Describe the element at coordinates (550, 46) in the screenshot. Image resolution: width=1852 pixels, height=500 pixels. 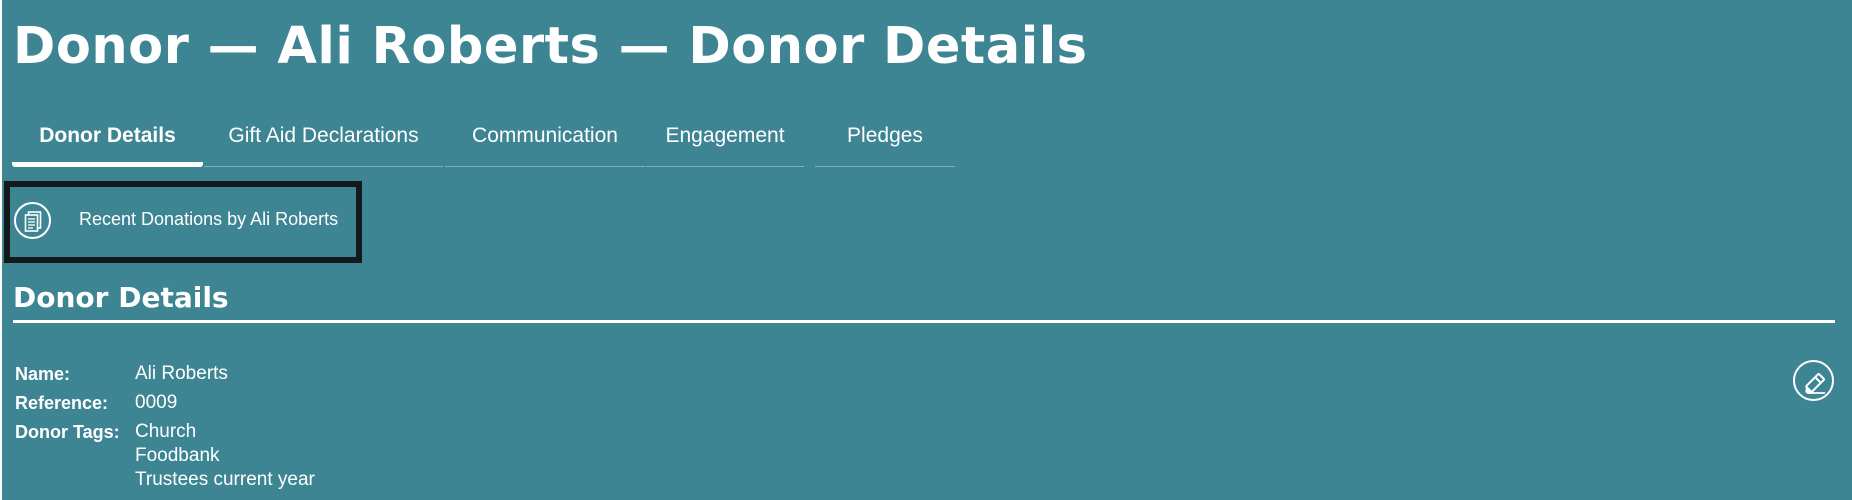
I see `page-title: Donor — Ali Roberts — Donor Details` at that location.